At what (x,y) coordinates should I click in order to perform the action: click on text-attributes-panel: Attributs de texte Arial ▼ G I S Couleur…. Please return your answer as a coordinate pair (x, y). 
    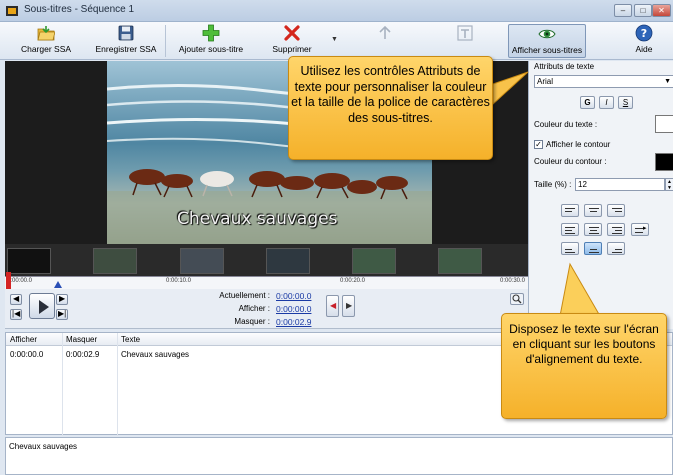
    Looking at the image, I should click on (600, 195).